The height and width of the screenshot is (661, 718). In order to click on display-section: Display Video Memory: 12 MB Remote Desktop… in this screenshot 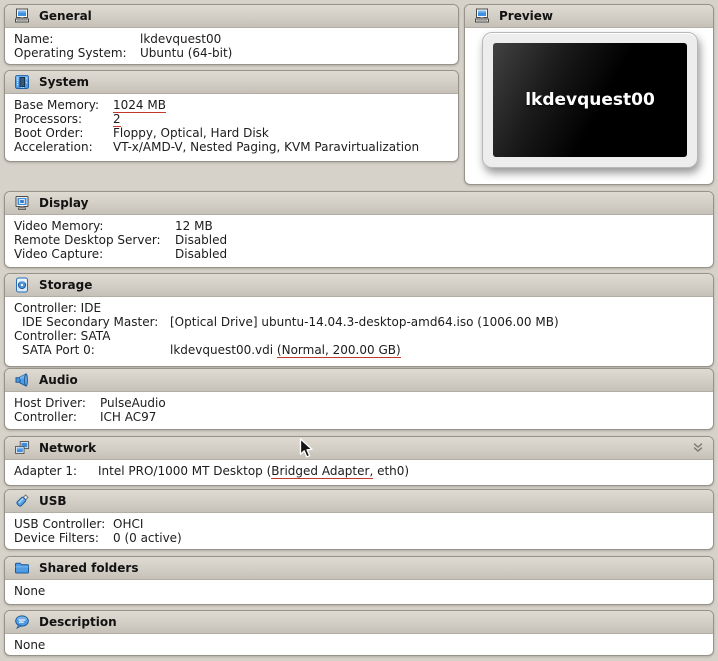, I will do `click(359, 229)`.